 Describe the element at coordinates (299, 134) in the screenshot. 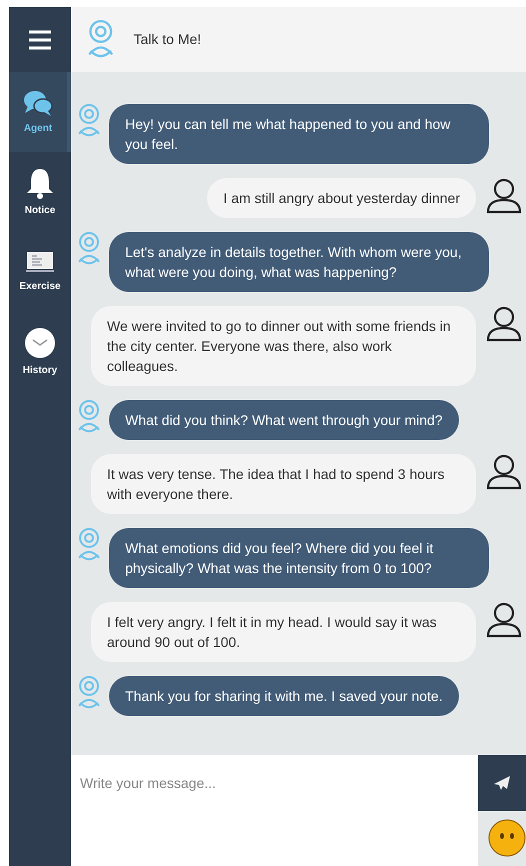

I see `agent-message: Hey! you can tell me what happened to you and how you feel.` at that location.